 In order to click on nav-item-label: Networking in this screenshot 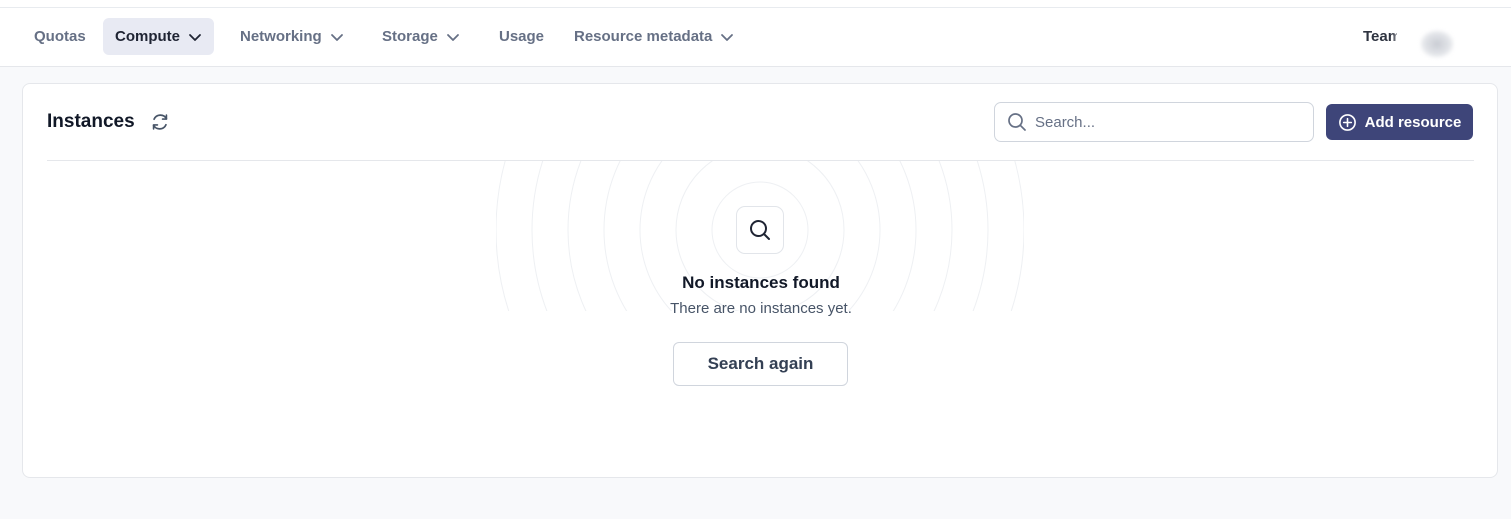, I will do `click(281, 36)`.